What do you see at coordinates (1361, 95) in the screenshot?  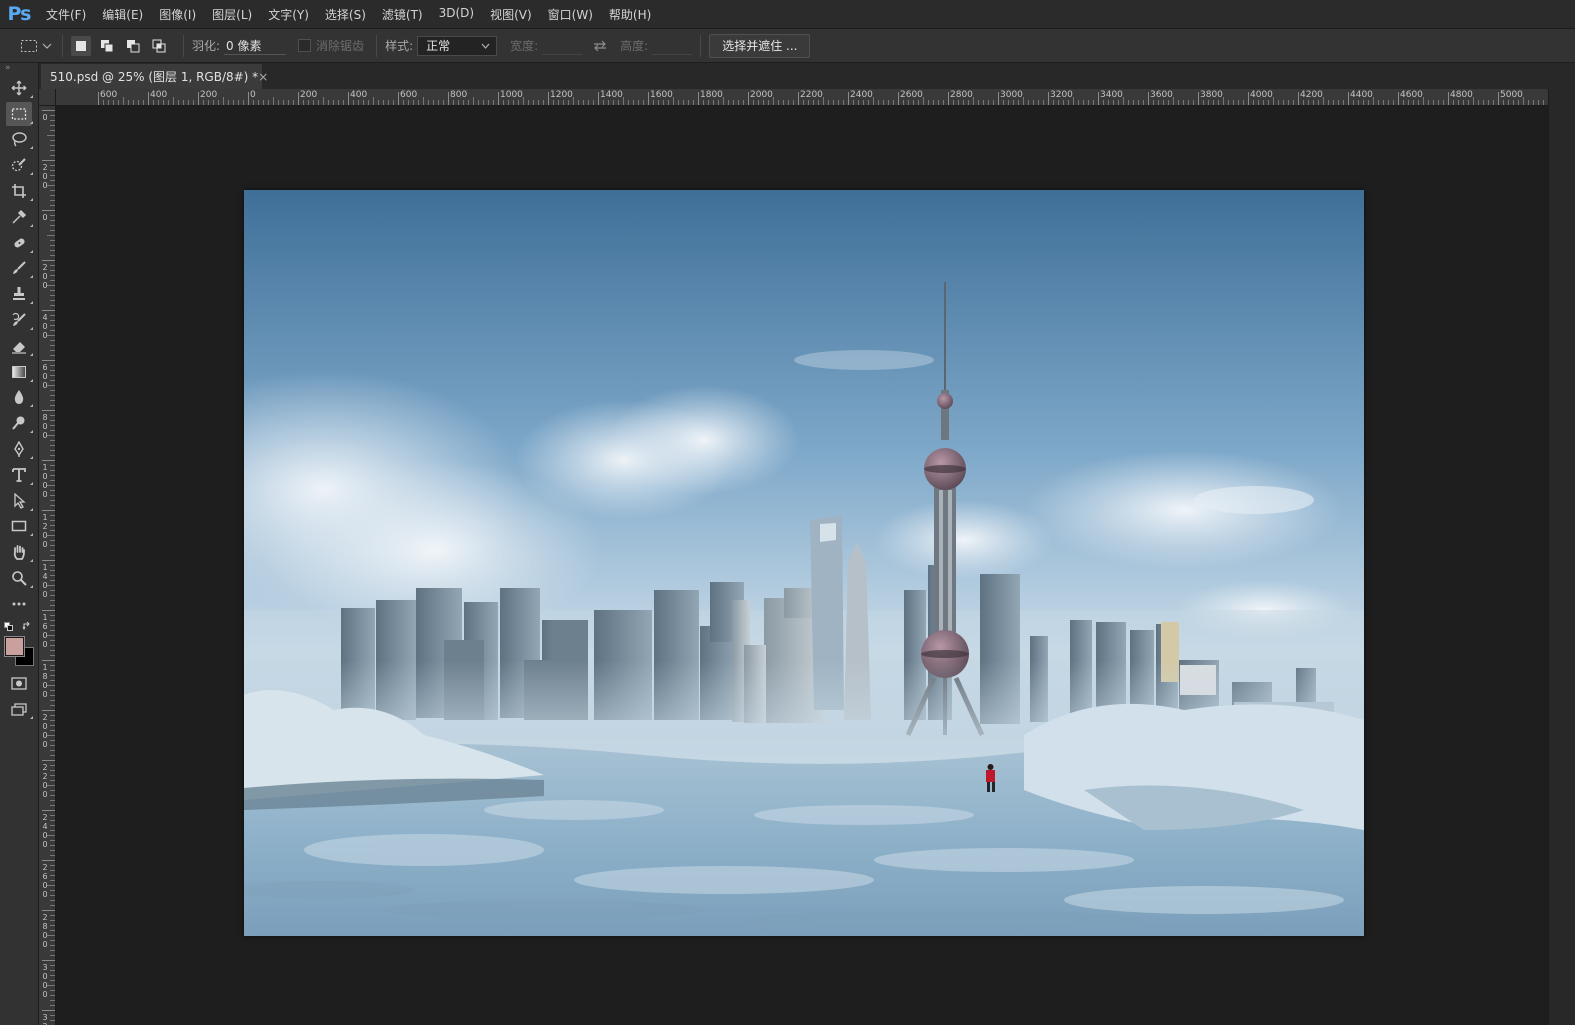 I see `ruler-label: 4400` at bounding box center [1361, 95].